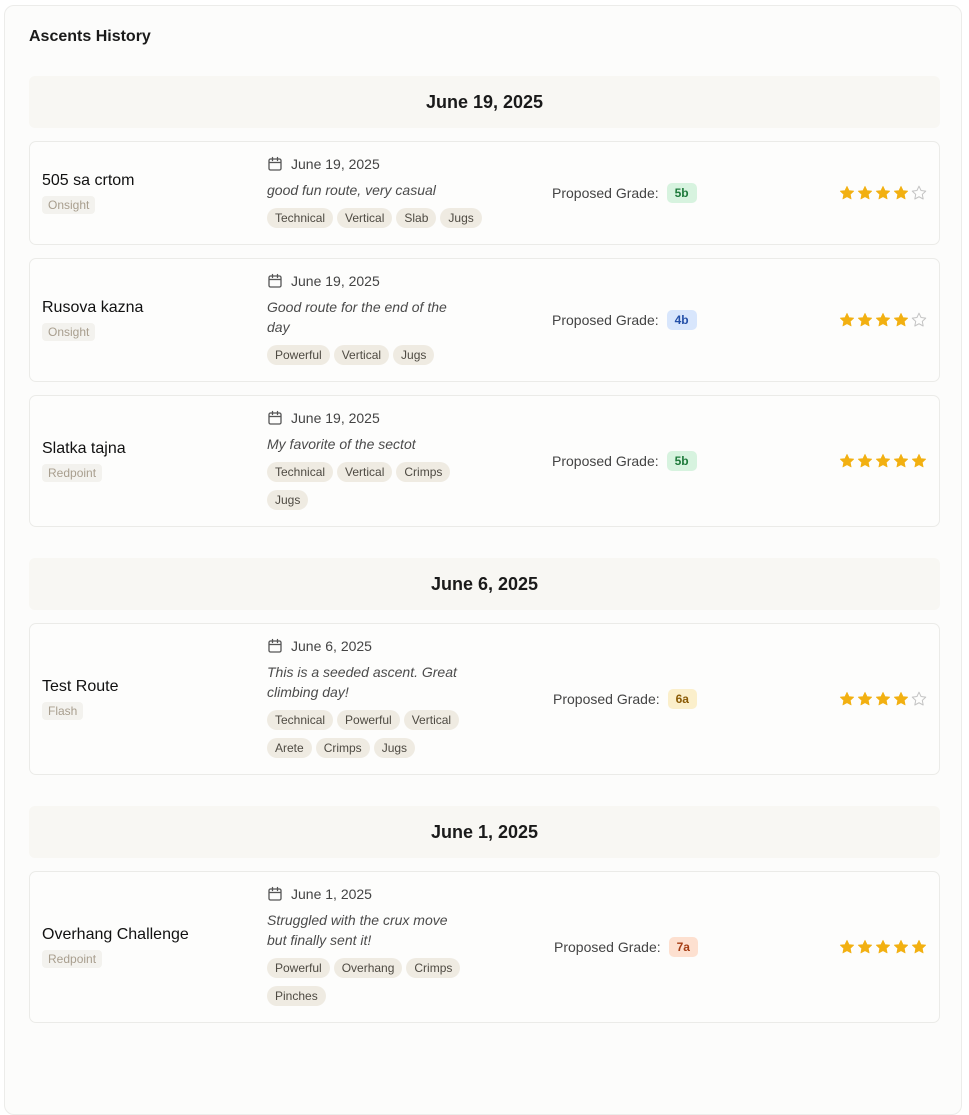 This screenshot has width=969, height=1115. I want to click on ascent-date-text: June 6, 2025, so click(331, 646).